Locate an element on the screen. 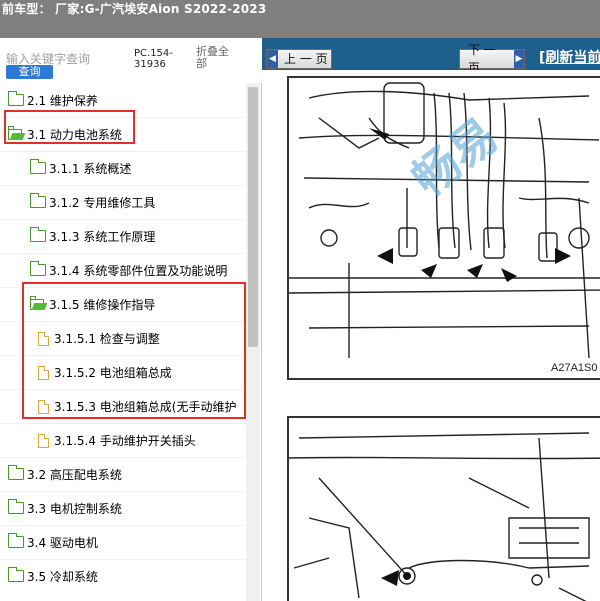  collapse-all-button: 折叠全部 is located at coordinates (216, 58).